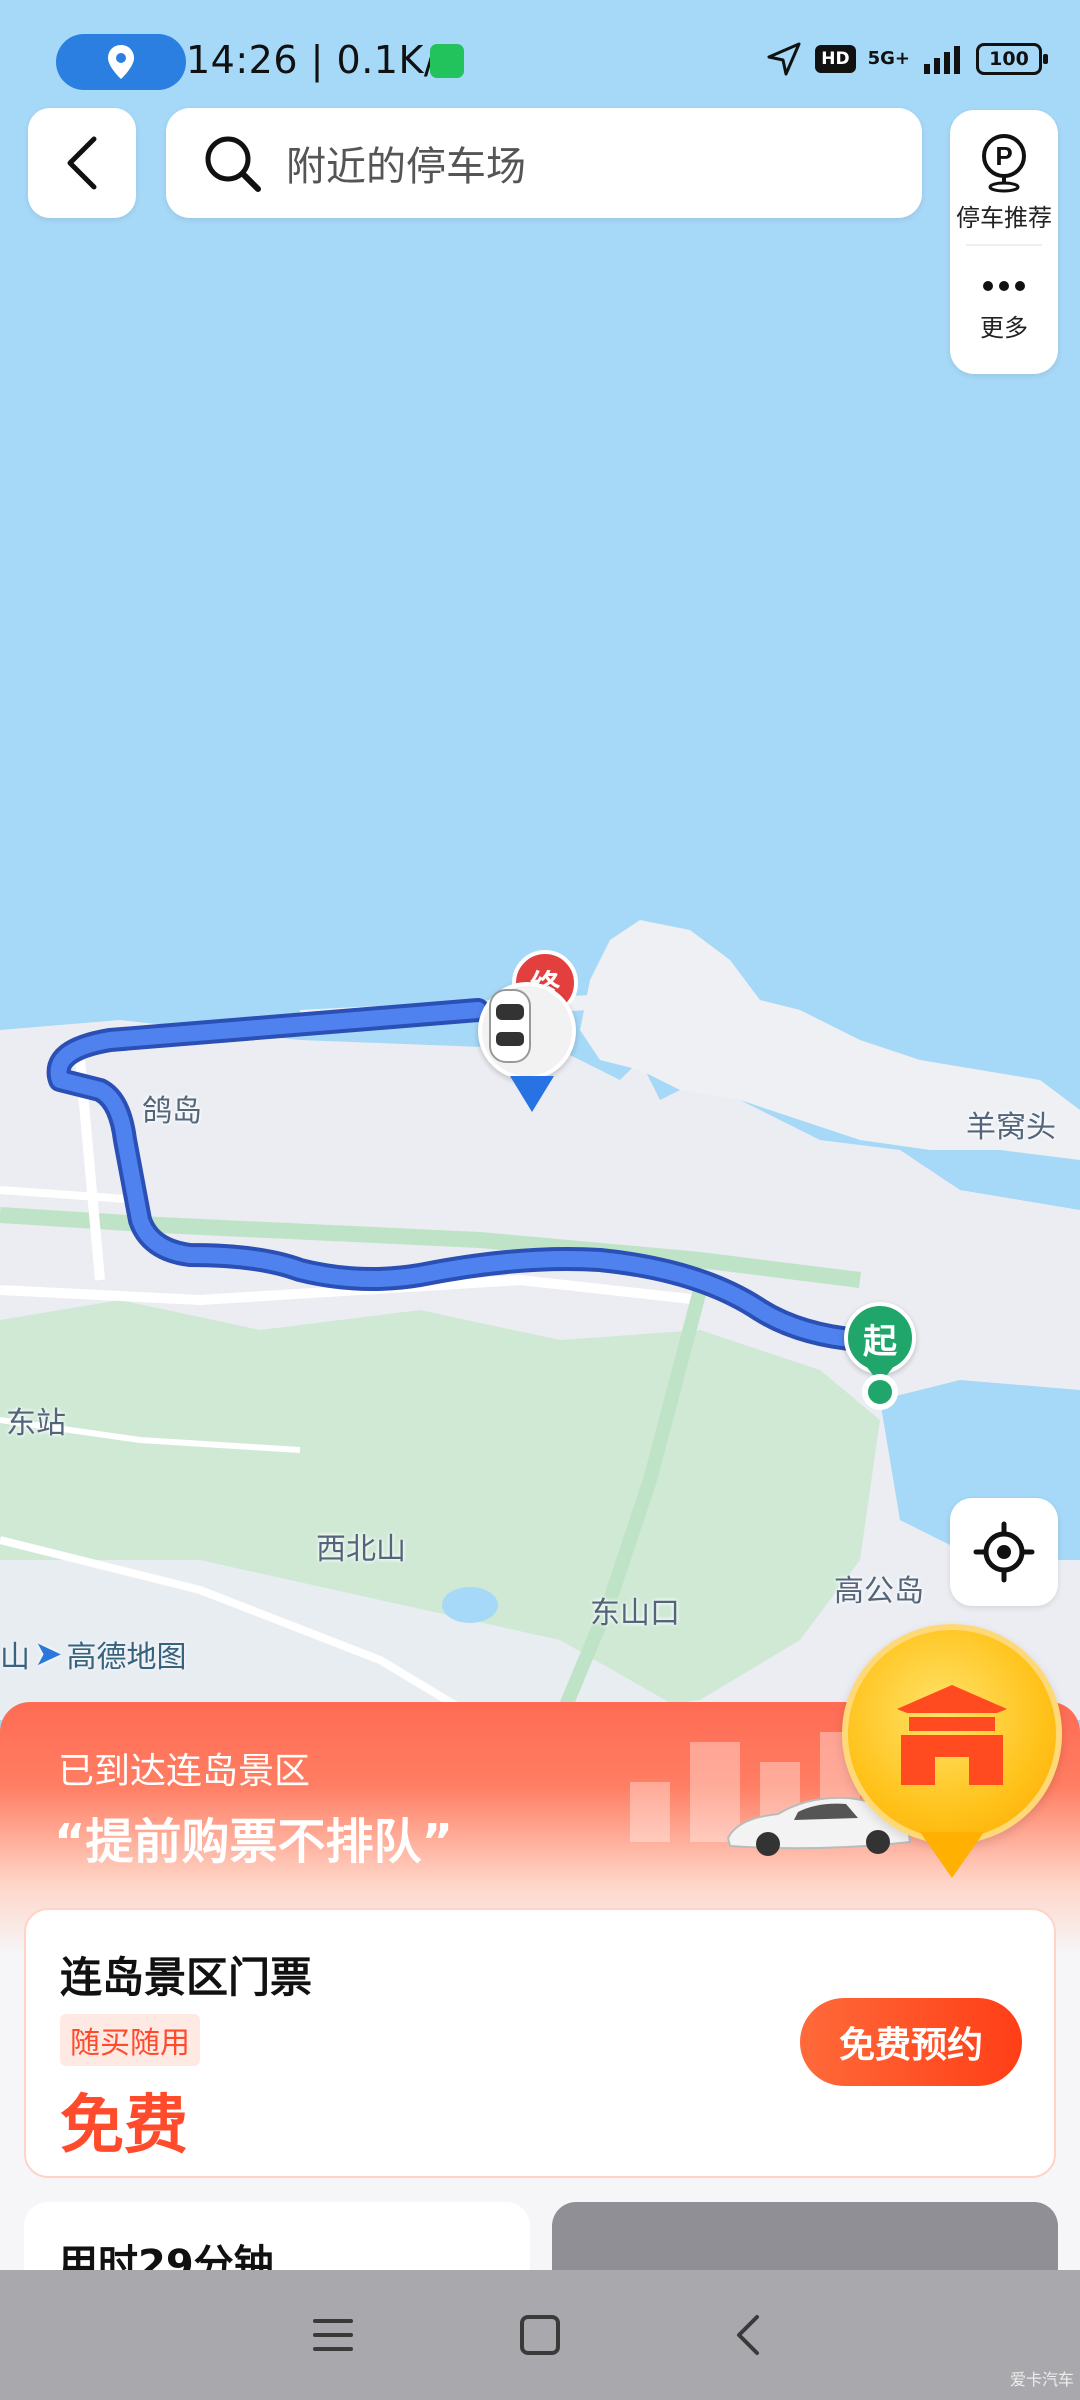  What do you see at coordinates (254, 1842) in the screenshot?
I see `promo-title: “提前购票不排队”` at bounding box center [254, 1842].